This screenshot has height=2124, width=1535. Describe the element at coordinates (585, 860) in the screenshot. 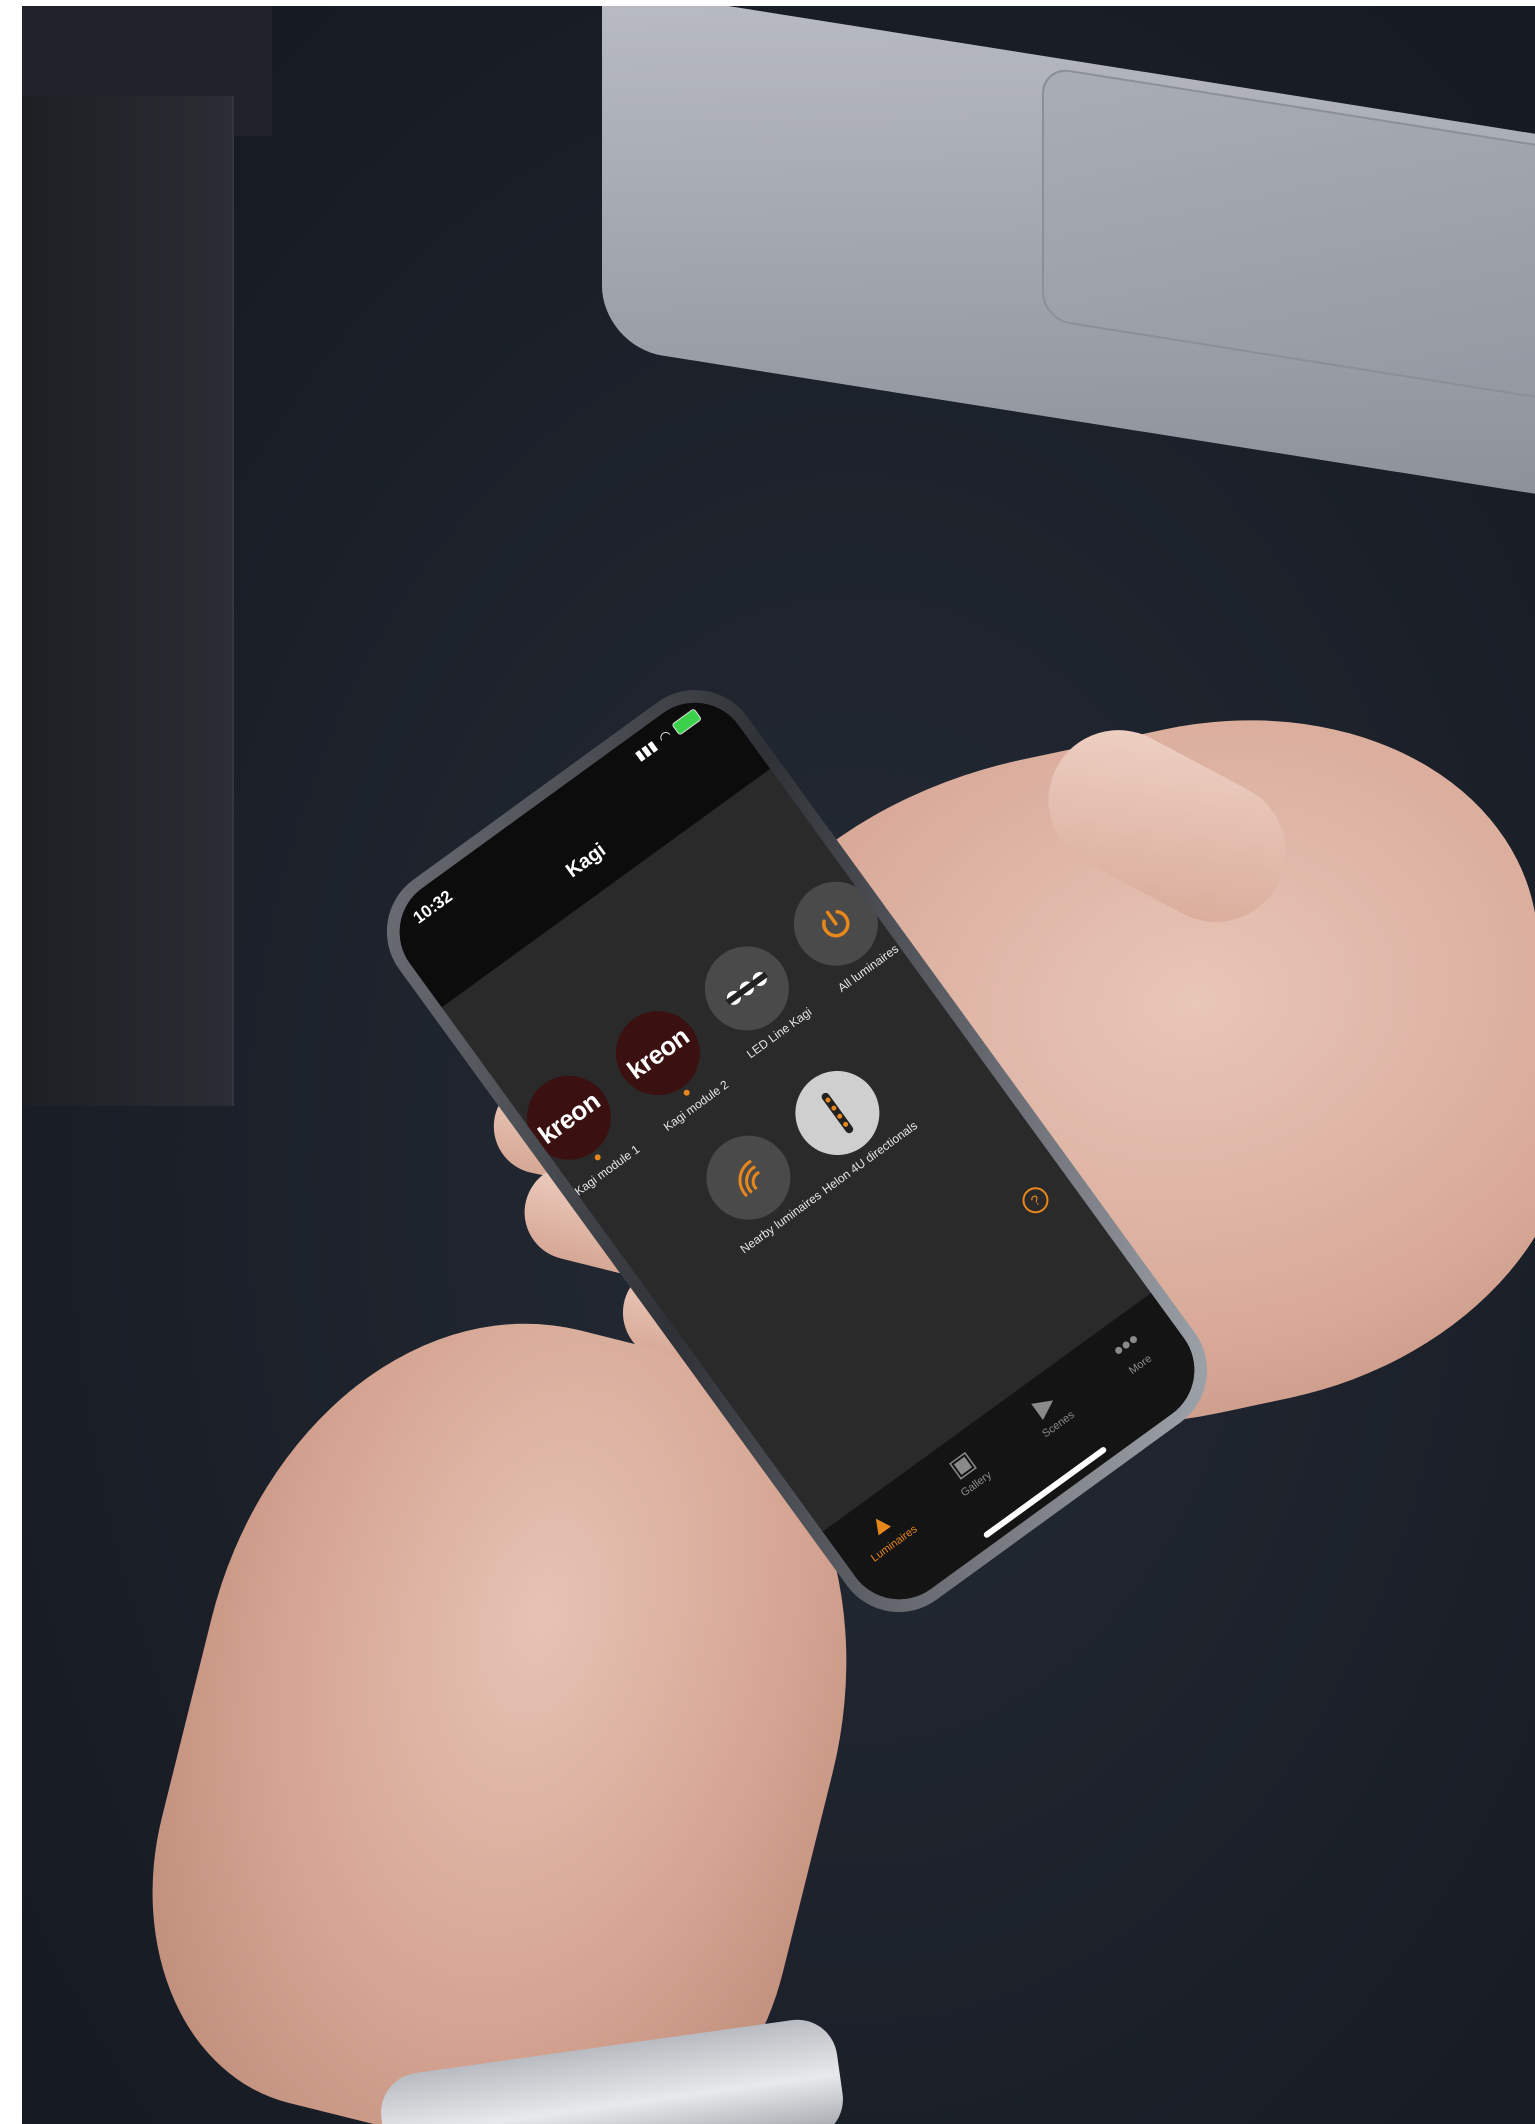

I see `page-title: Kagi` at that location.